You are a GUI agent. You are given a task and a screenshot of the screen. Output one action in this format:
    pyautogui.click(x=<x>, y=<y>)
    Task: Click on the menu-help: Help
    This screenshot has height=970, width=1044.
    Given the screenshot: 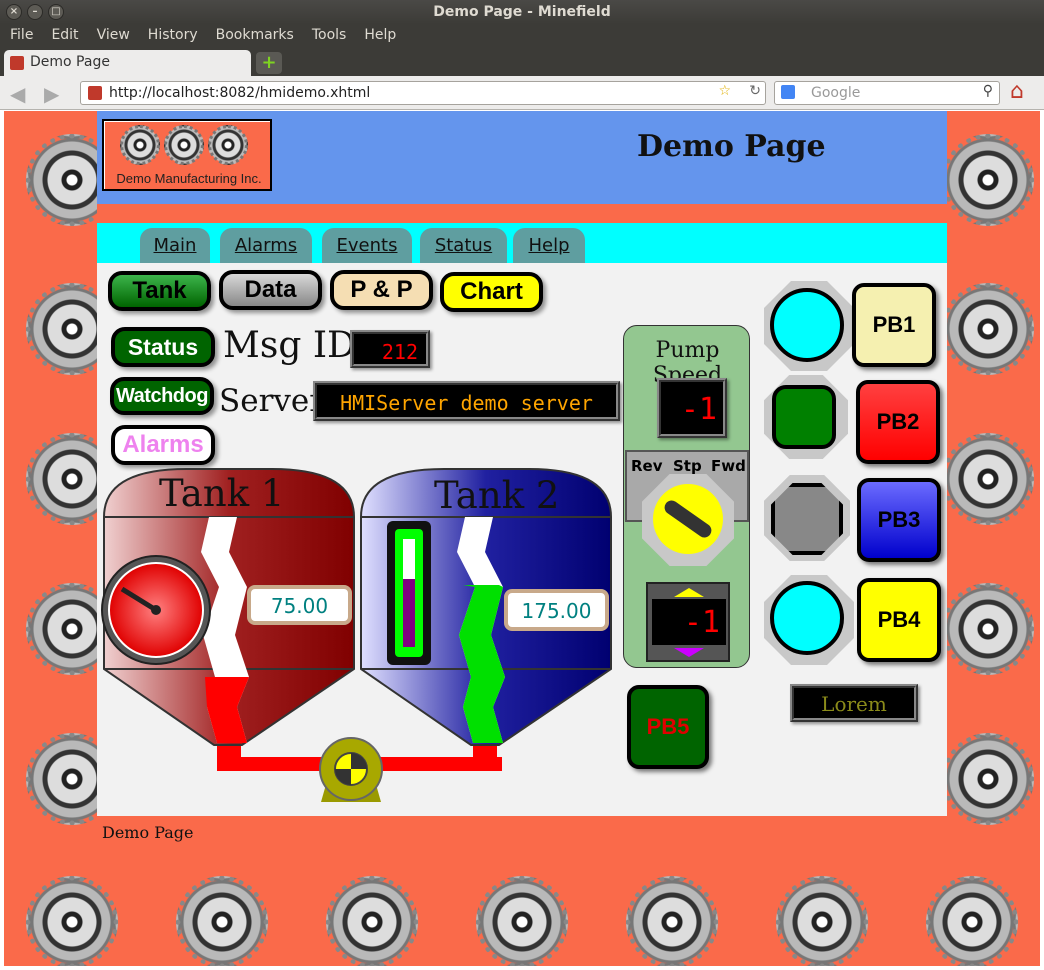 What is the action you would take?
    pyautogui.click(x=379, y=36)
    